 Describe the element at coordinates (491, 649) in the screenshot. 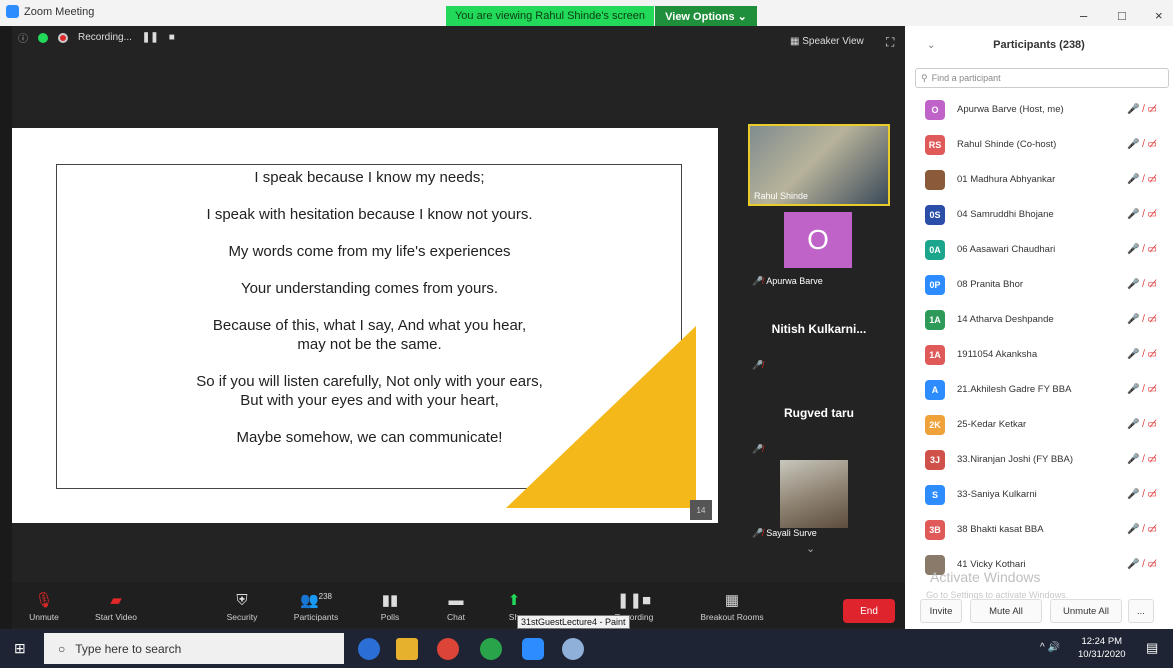

I see `whatsapp-icon` at that location.